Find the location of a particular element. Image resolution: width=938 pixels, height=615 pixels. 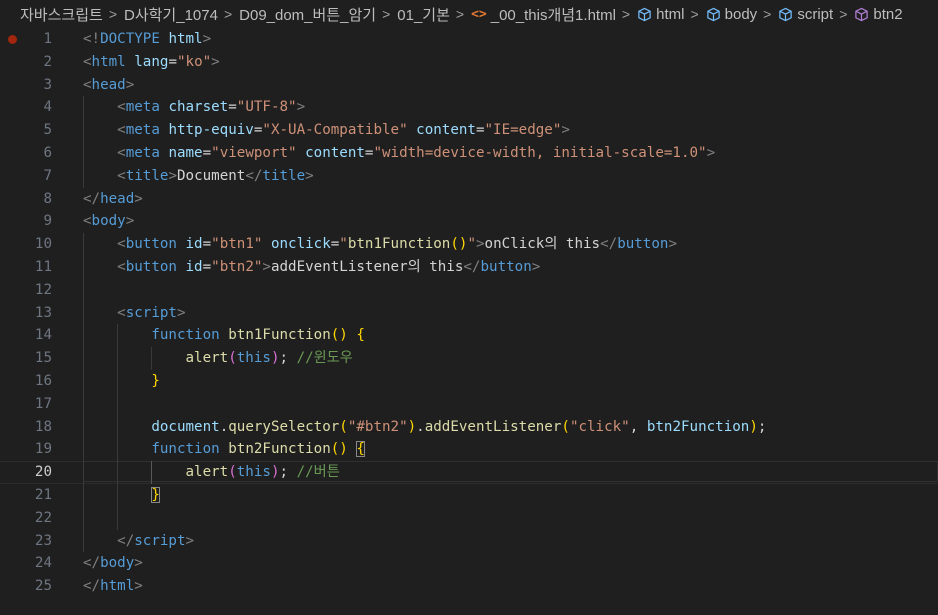

breadcrumb-item: <> _00_this개념1.html is located at coordinates (543, 14).